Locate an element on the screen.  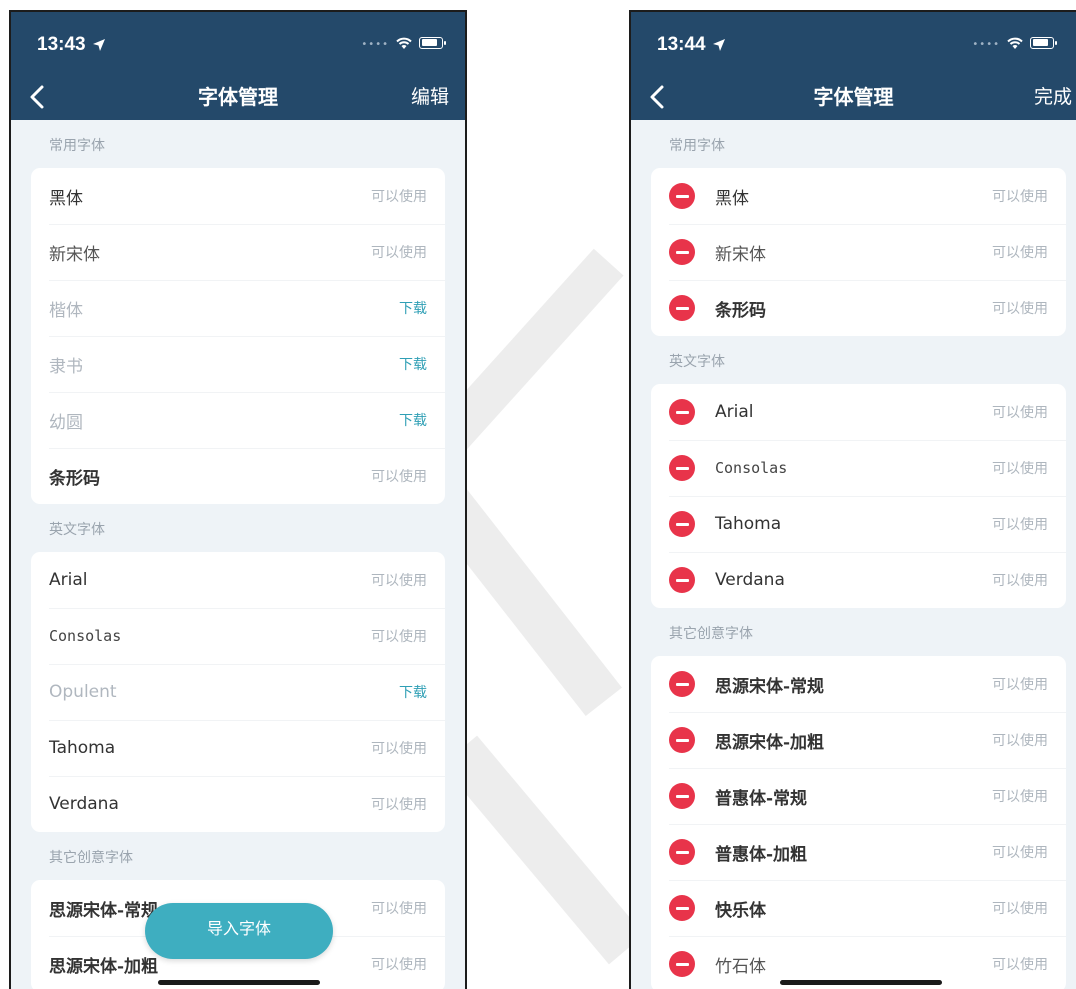
font-group-common: 黑体 可以使用 新宋体 可以使用 楷体 下载 隶书 下载 幼圆 下载 条形码 可以使用 is located at coordinates (238, 336).